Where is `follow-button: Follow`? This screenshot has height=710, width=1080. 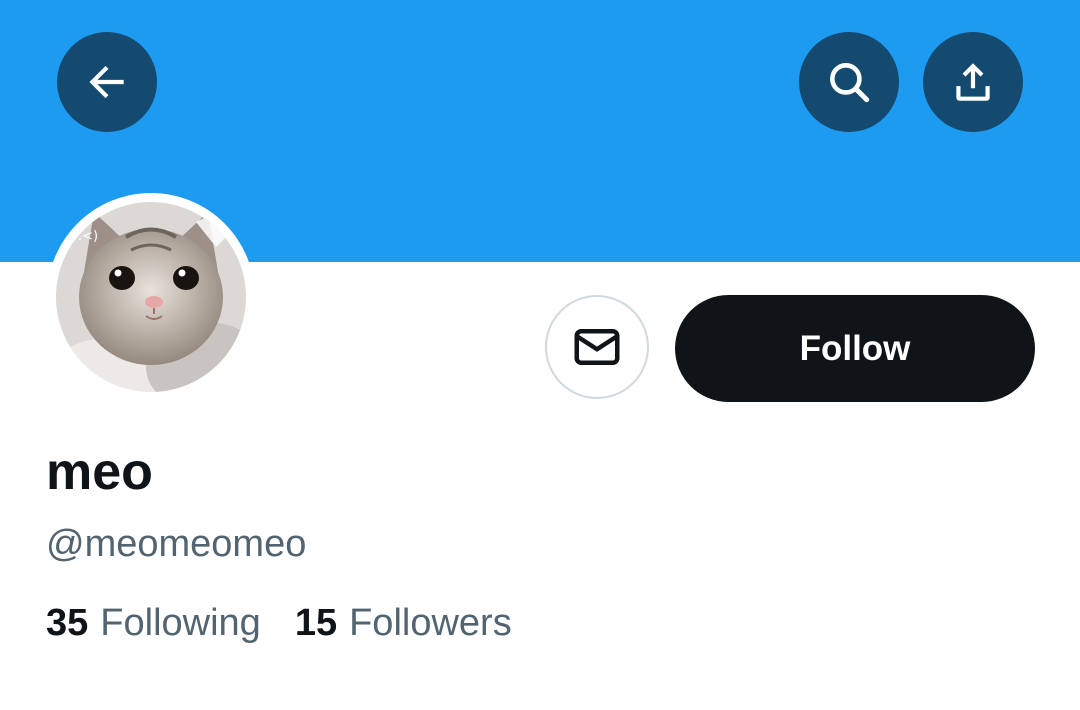 follow-button: Follow is located at coordinates (855, 348).